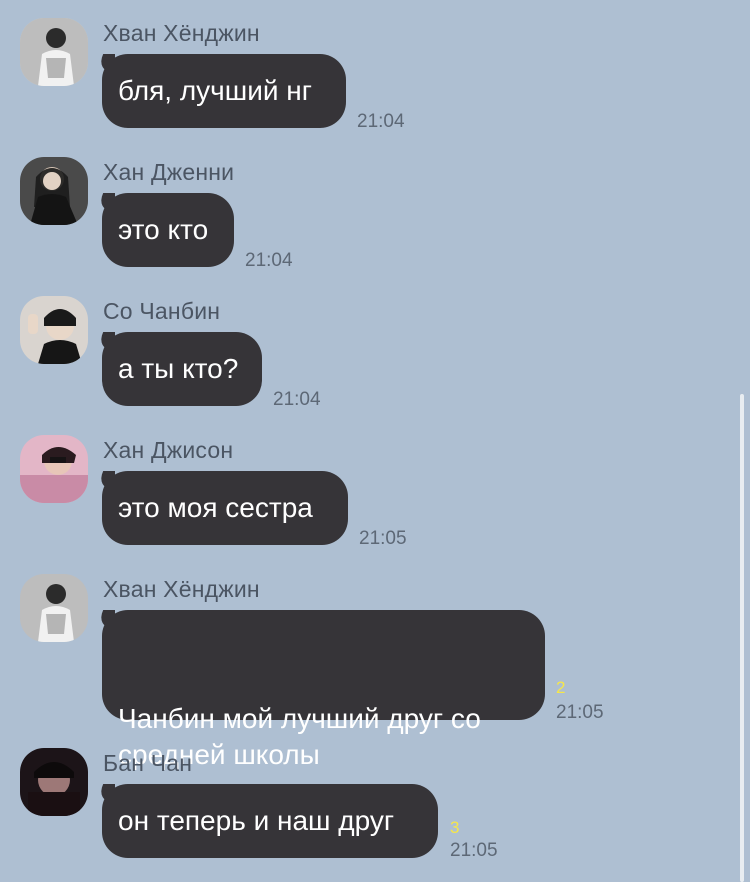  I want to click on message-text: это кто, so click(163, 229).